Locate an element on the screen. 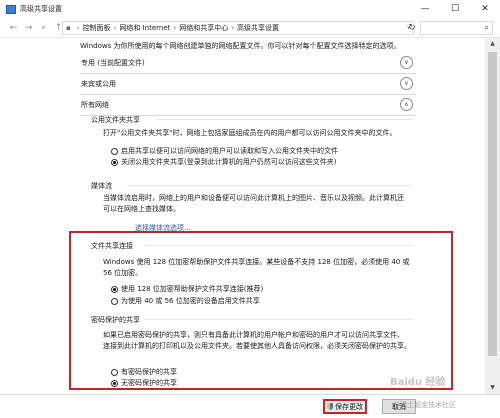 The image size is (500, 418). crumb-advanced-sharing: 高级共享设置 is located at coordinates (258, 28).